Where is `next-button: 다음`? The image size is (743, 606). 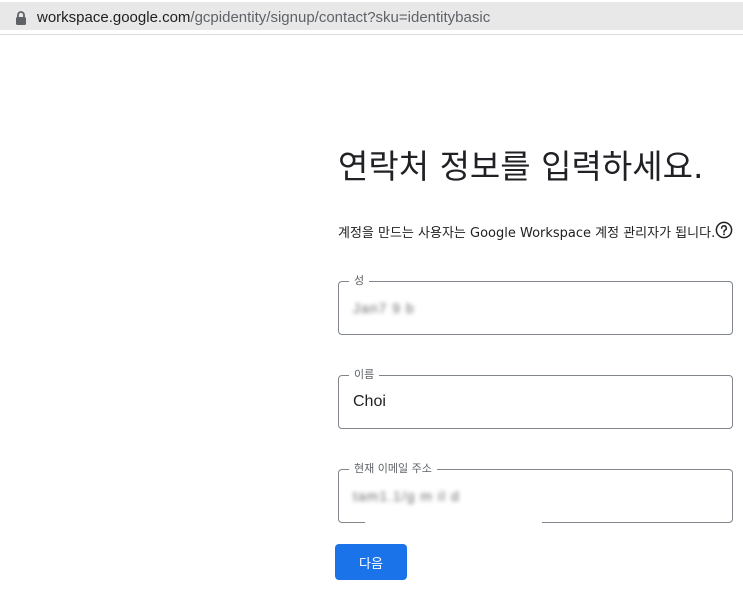
next-button: 다음 is located at coordinates (371, 562).